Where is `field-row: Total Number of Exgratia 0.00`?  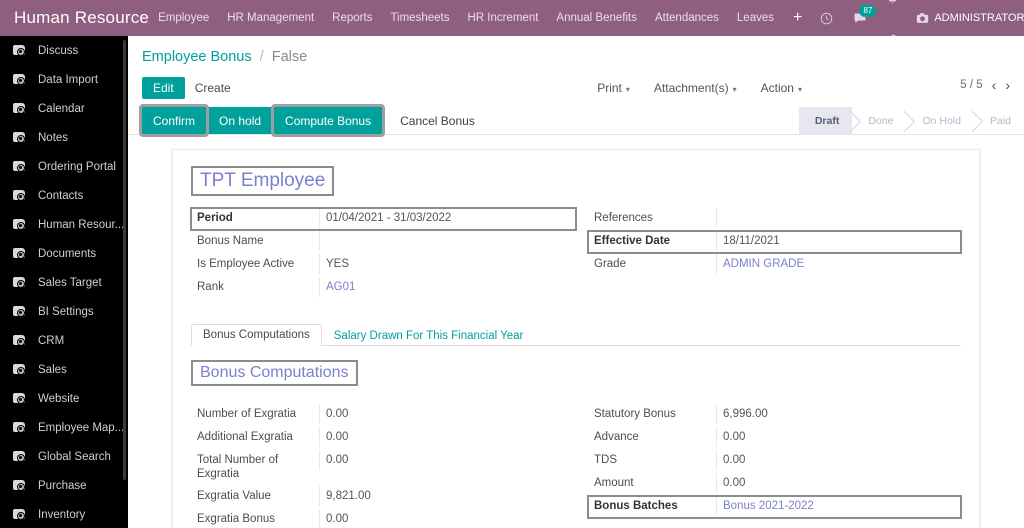
field-row: Total Number of Exgratia 0.00 is located at coordinates (383, 467).